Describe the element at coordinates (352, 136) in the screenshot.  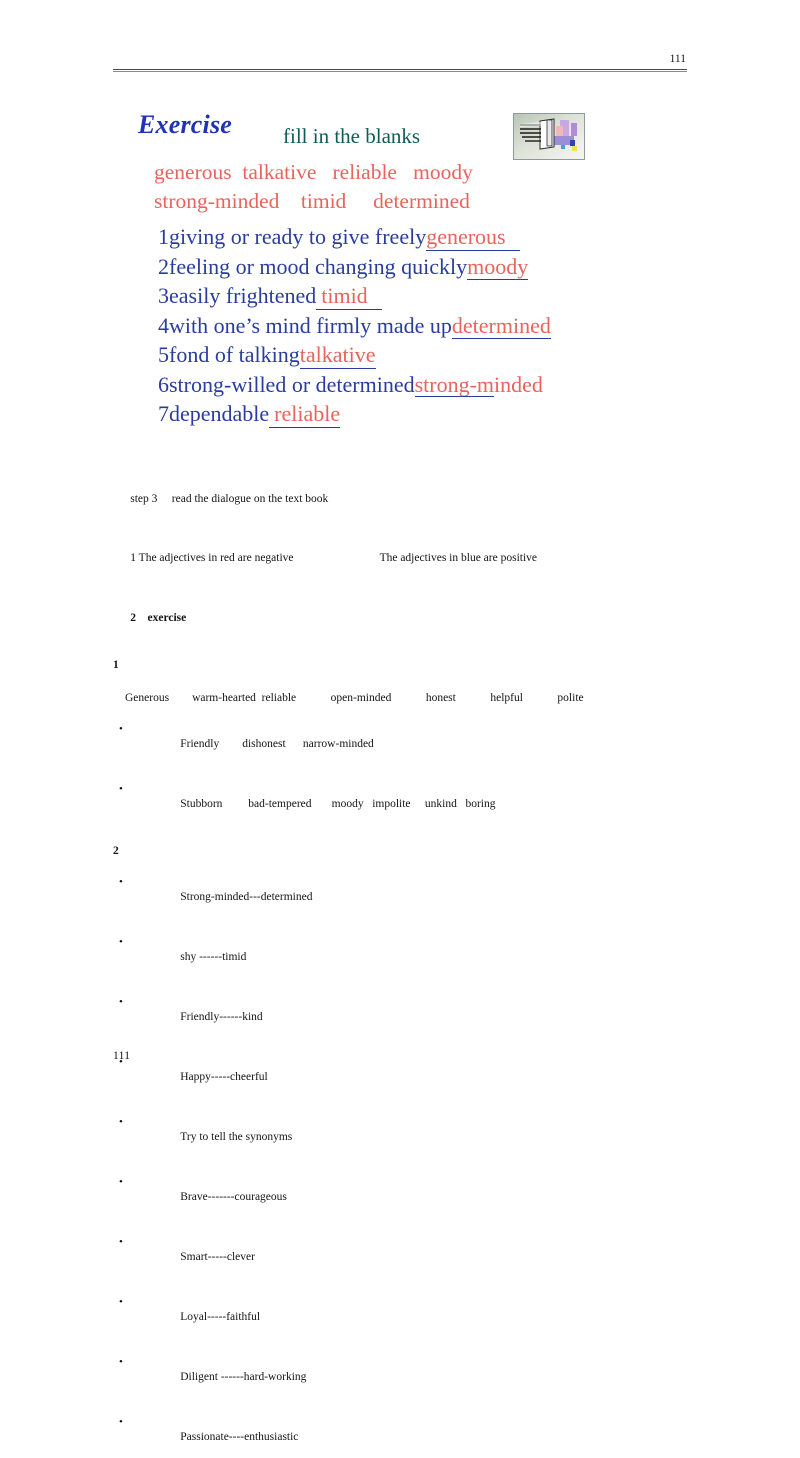
I see `slide-subtitle: fill in the blanks` at that location.